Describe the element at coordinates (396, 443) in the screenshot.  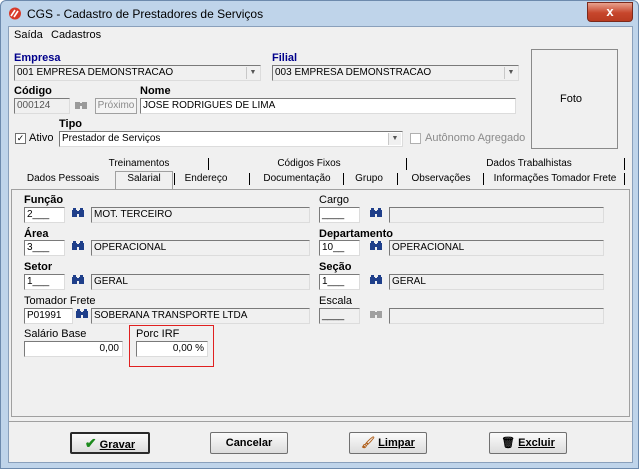
I see `limpar-label: Limpar` at that location.